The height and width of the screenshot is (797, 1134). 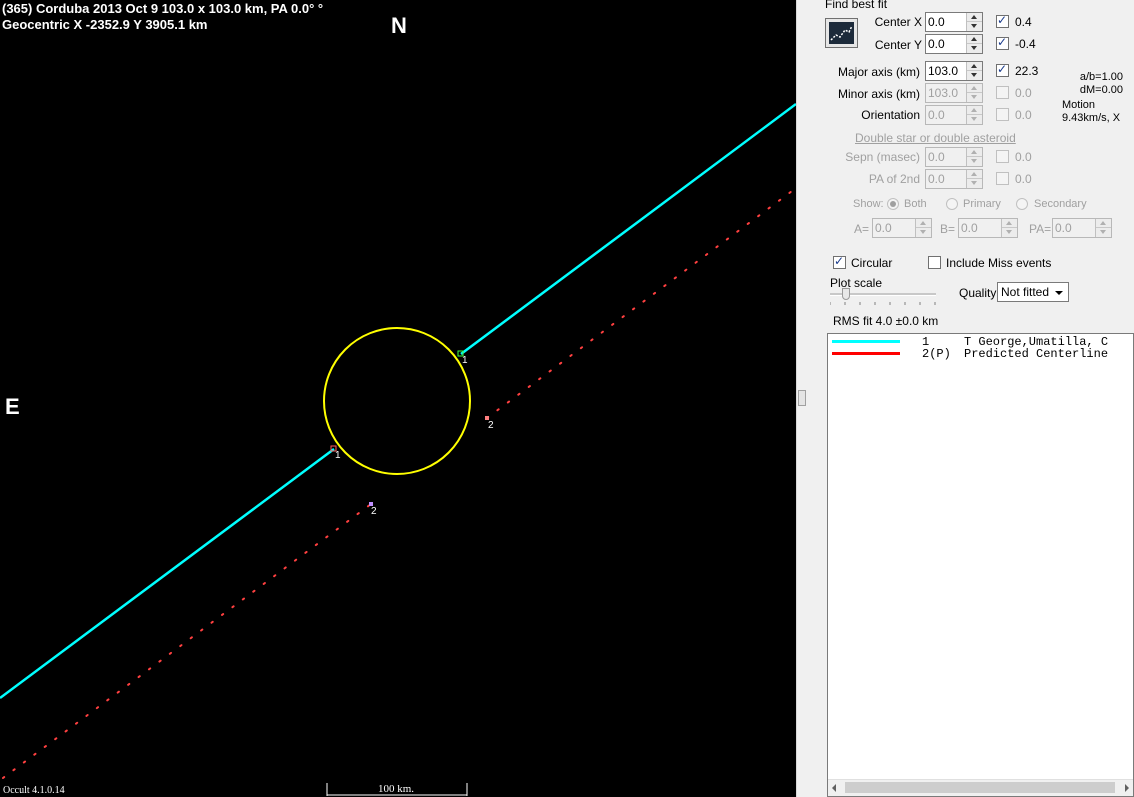 What do you see at coordinates (1127, 788) in the screenshot?
I see `scroll-right-icon` at bounding box center [1127, 788].